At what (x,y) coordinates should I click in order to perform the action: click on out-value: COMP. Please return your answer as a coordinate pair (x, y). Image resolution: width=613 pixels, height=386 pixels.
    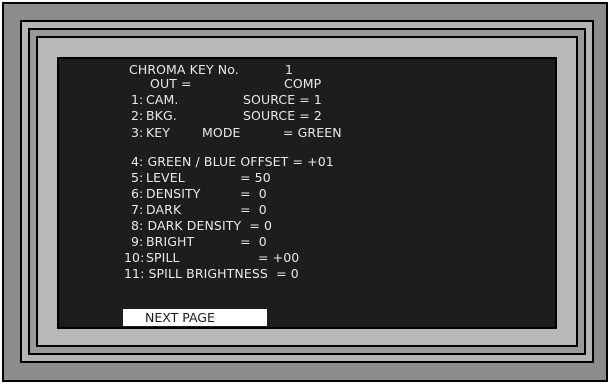
    Looking at the image, I should click on (302, 84).